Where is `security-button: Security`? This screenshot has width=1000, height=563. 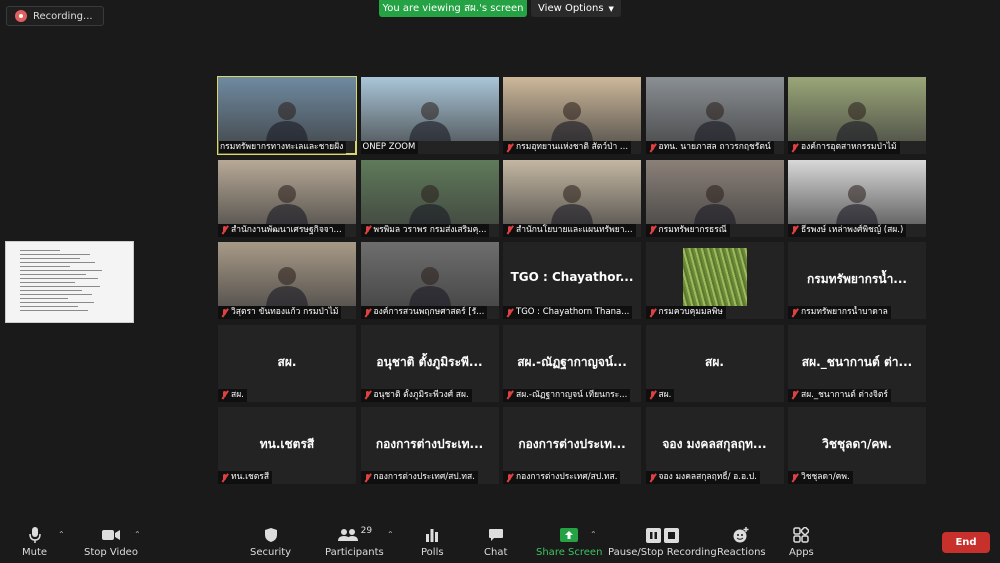 security-button: Security is located at coordinates (270, 542).